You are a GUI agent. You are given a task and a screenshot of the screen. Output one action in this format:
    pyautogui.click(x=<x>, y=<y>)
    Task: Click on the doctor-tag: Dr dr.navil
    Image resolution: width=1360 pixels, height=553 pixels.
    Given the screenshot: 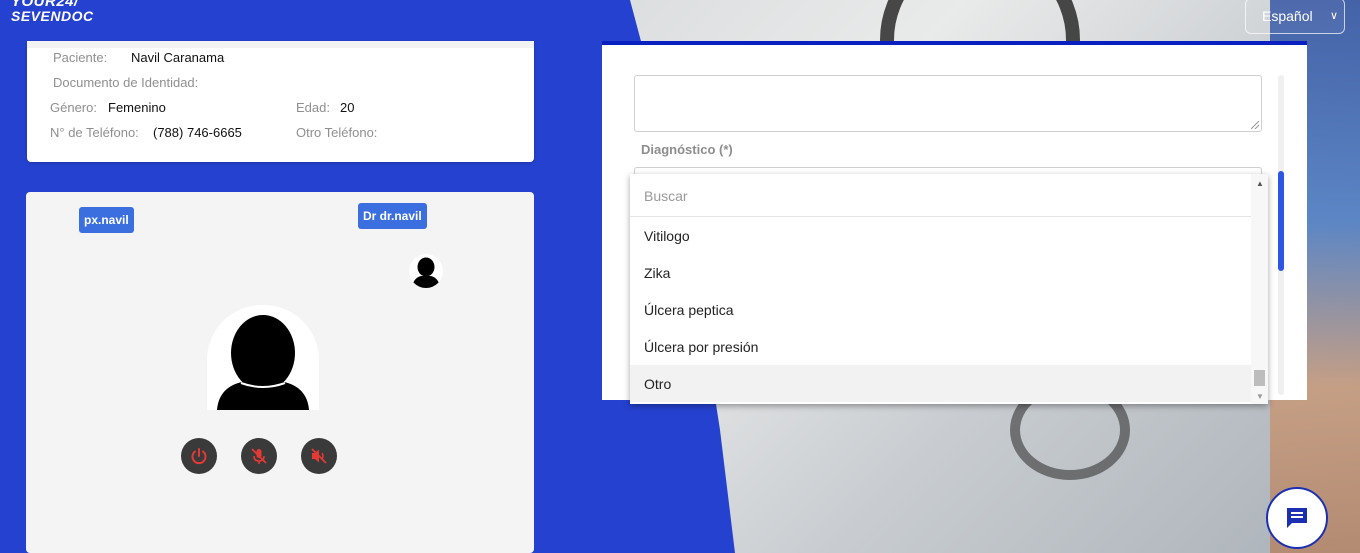 What is the action you would take?
    pyautogui.click(x=392, y=216)
    